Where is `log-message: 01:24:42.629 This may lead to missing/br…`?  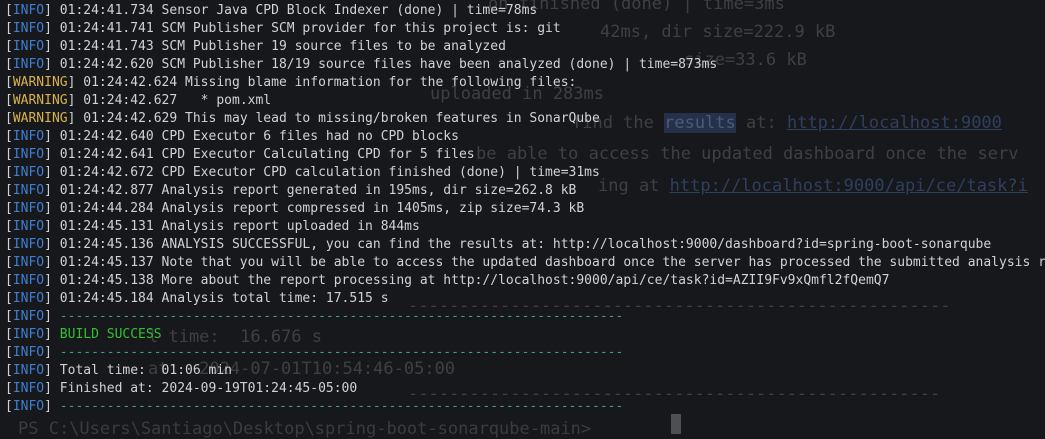 log-message: 01:24:42.629 This may lead to missing/br… is located at coordinates (337, 118).